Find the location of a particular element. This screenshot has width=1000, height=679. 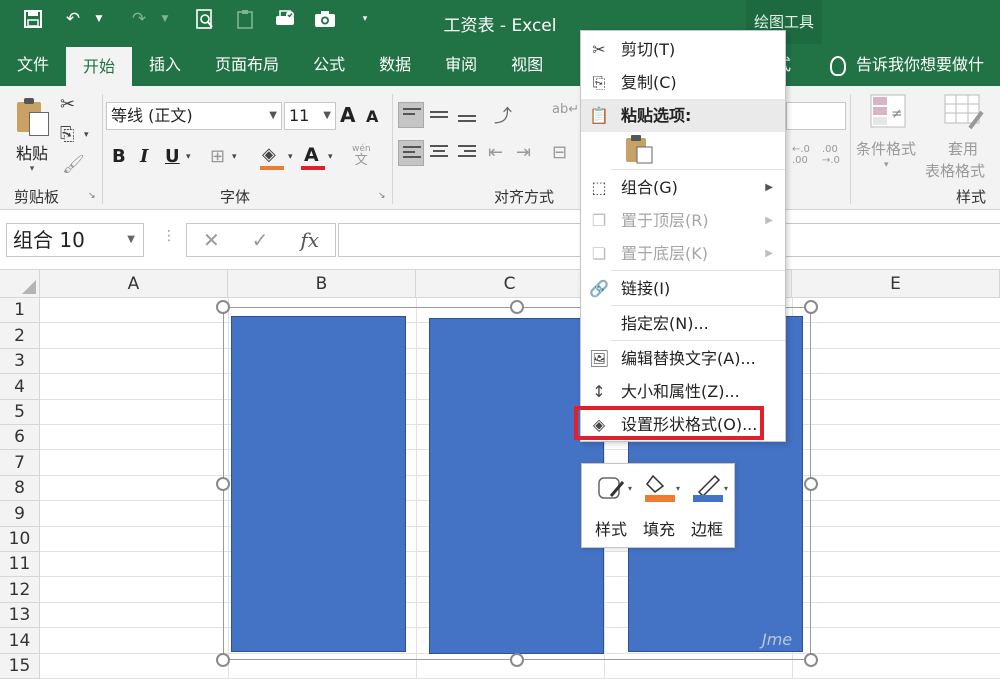

row-header: 3 is located at coordinates (20, 361).